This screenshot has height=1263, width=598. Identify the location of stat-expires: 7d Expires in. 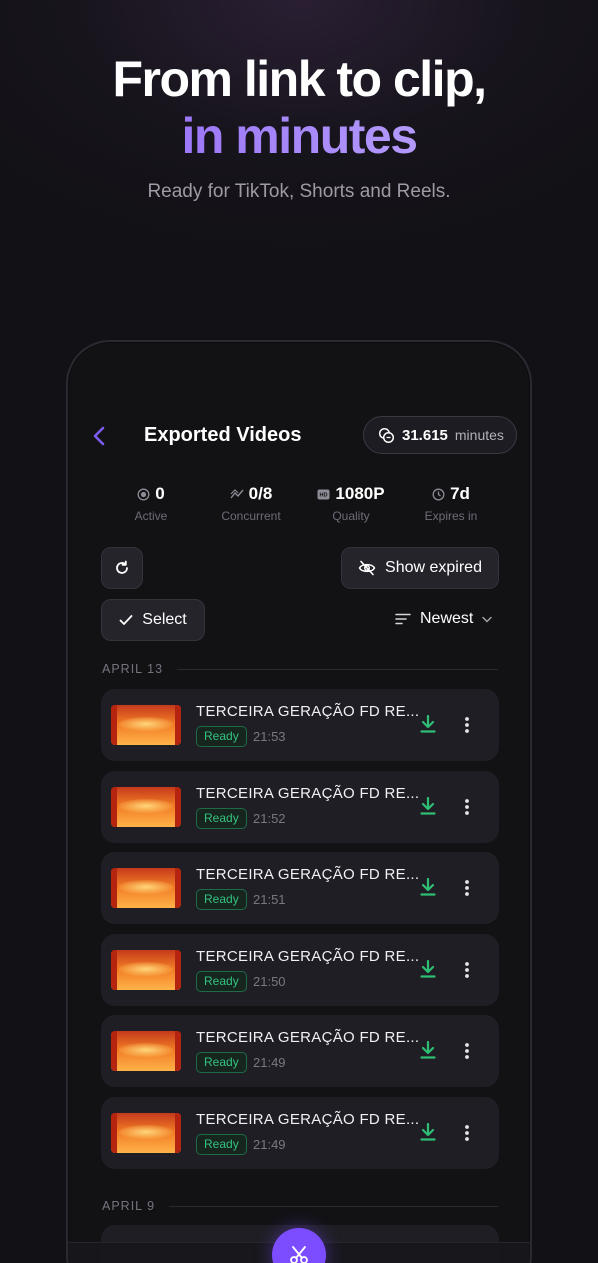
(451, 503).